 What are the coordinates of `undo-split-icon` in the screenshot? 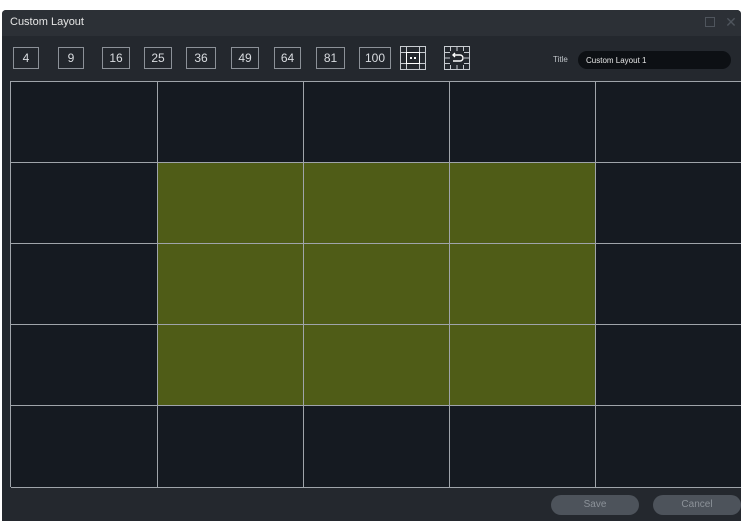 It's located at (457, 58).